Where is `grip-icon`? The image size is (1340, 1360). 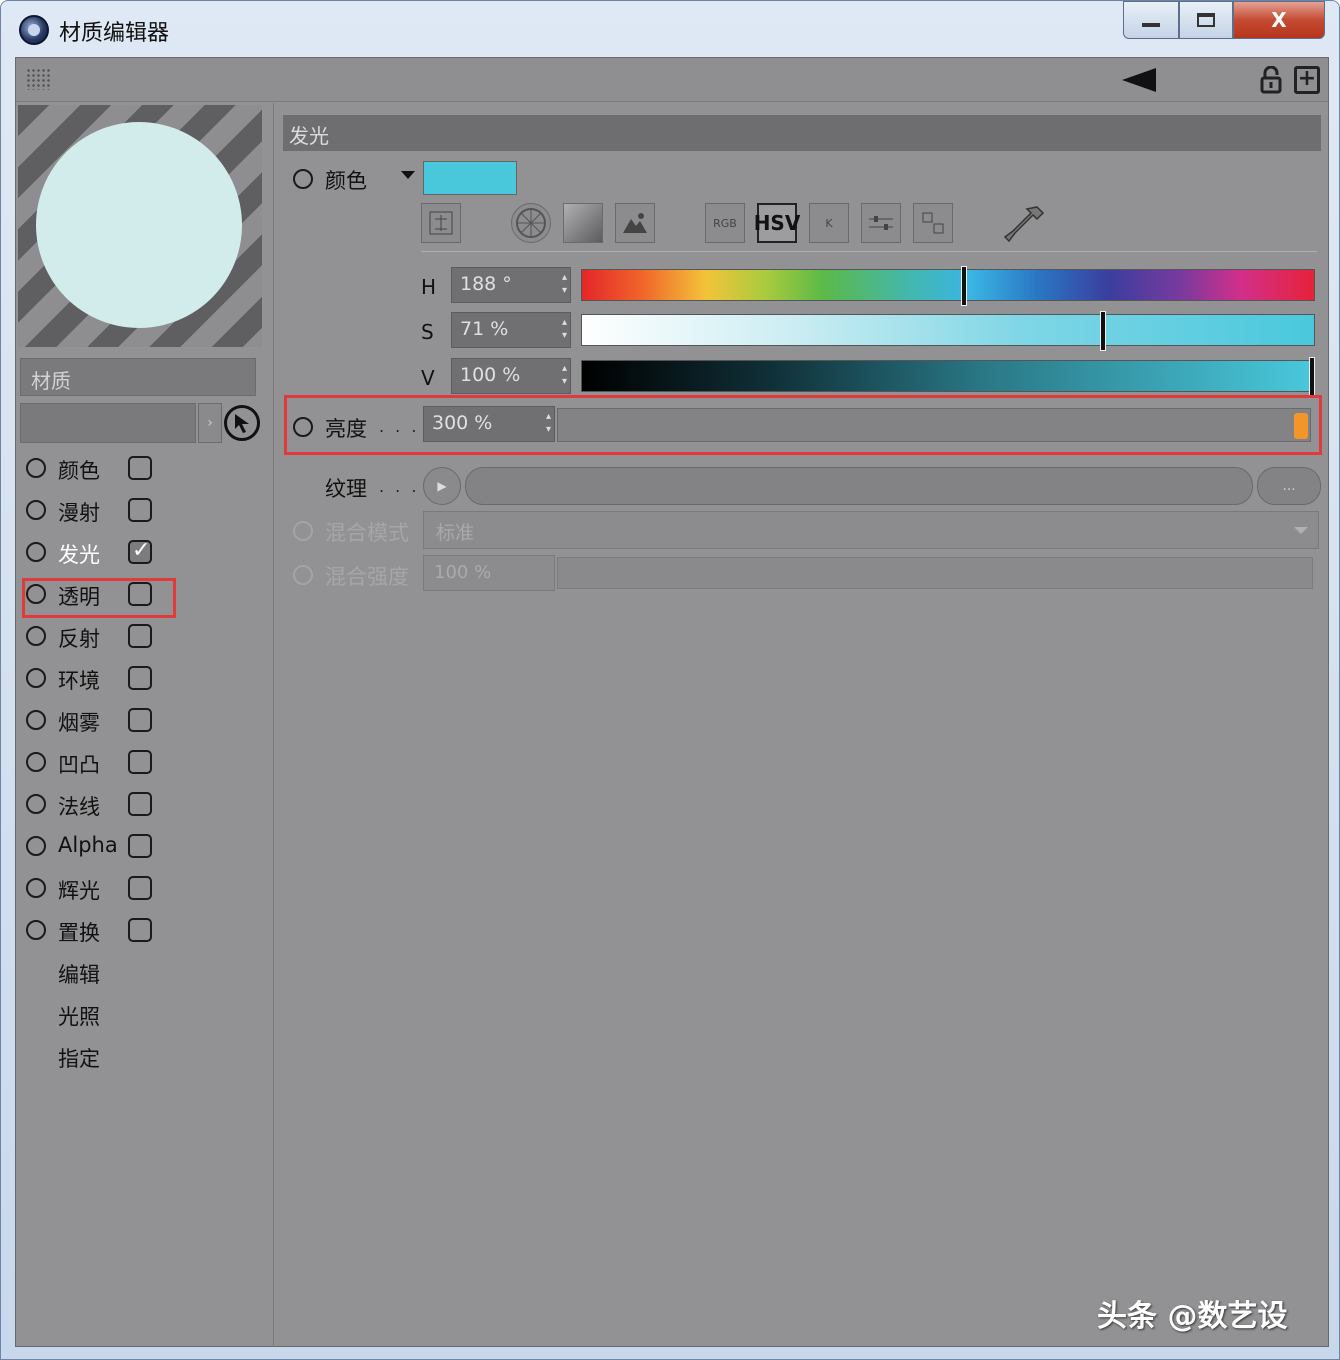
grip-icon is located at coordinates (38, 79).